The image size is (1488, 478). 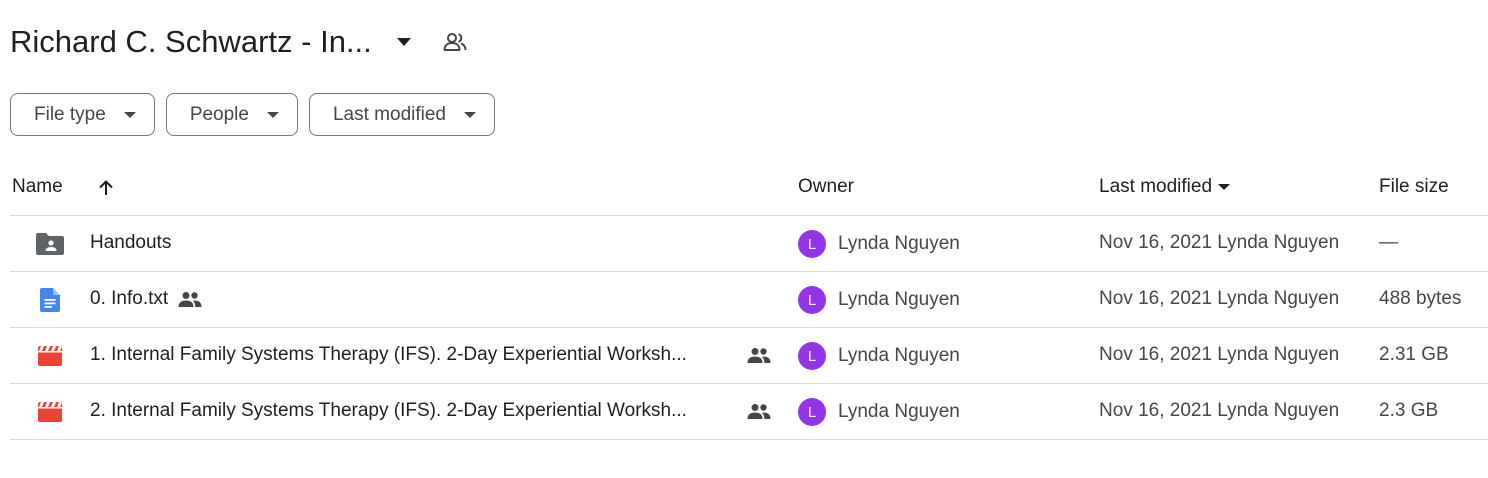 I want to click on file-name: 0. Info.txt, so click(x=129, y=298).